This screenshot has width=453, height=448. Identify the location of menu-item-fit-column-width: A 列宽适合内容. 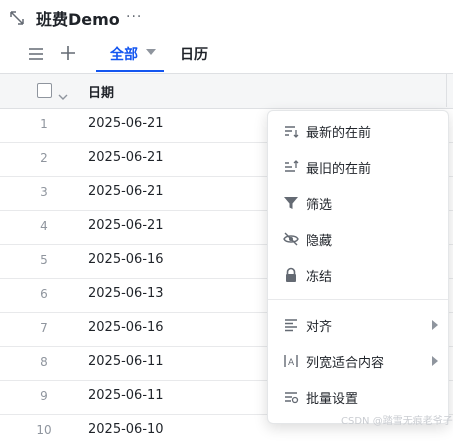
(358, 361).